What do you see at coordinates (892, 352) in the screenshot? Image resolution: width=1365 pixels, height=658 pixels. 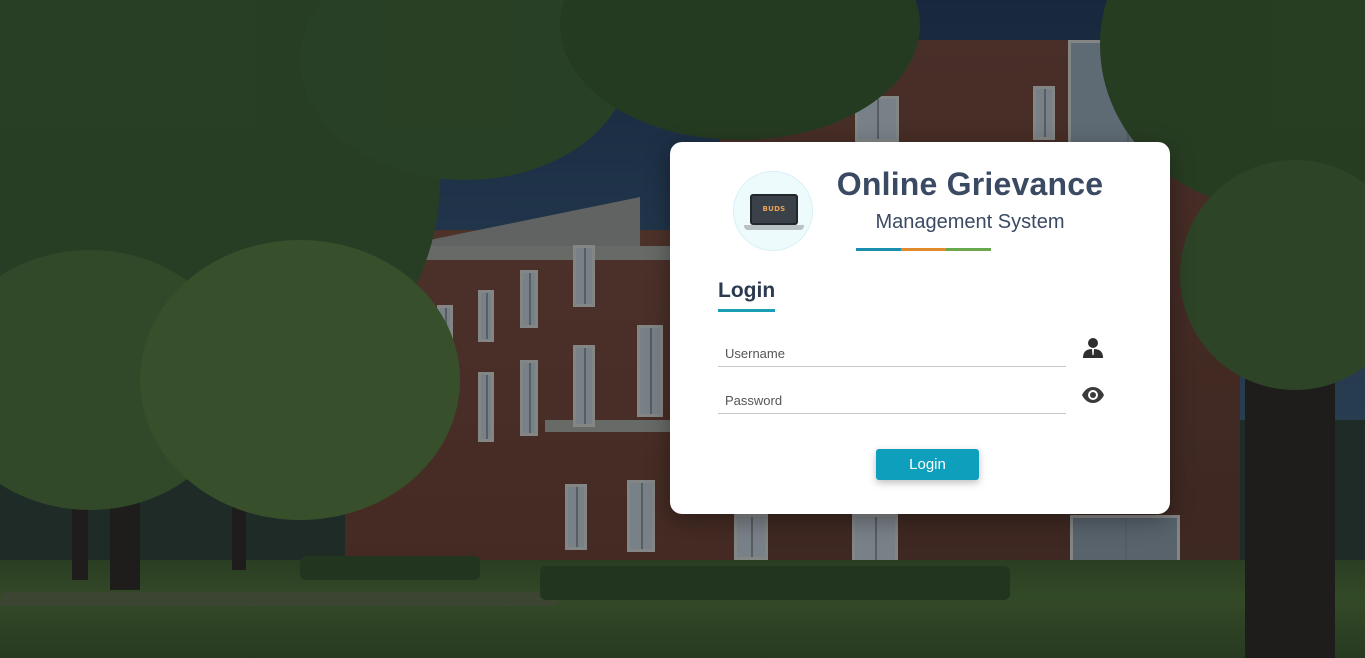 I see `username-input` at bounding box center [892, 352].